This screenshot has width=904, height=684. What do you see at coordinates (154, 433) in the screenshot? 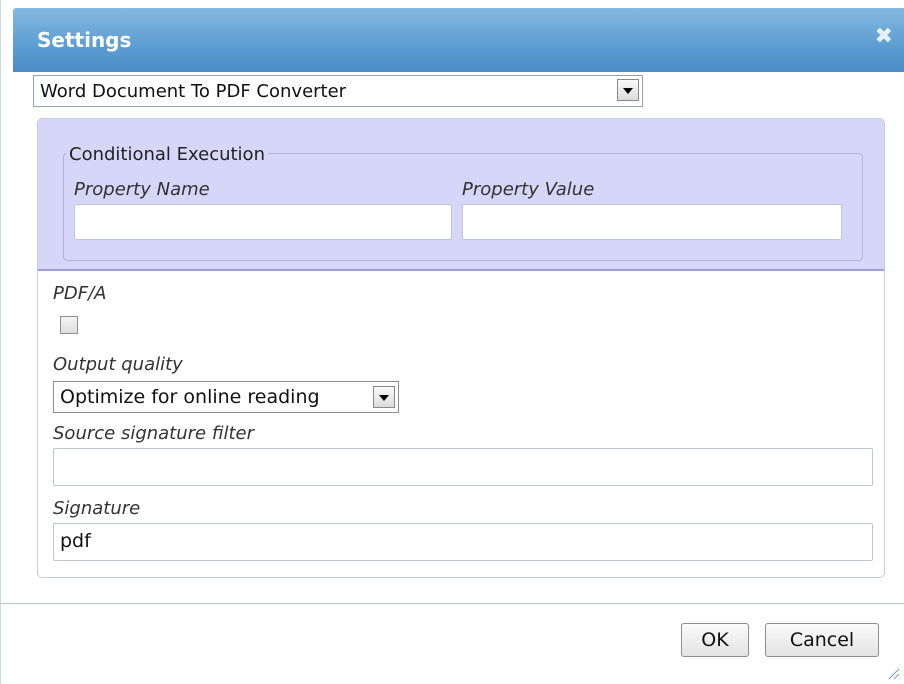
I see `source-signature-filter-label: Source signature filter` at bounding box center [154, 433].